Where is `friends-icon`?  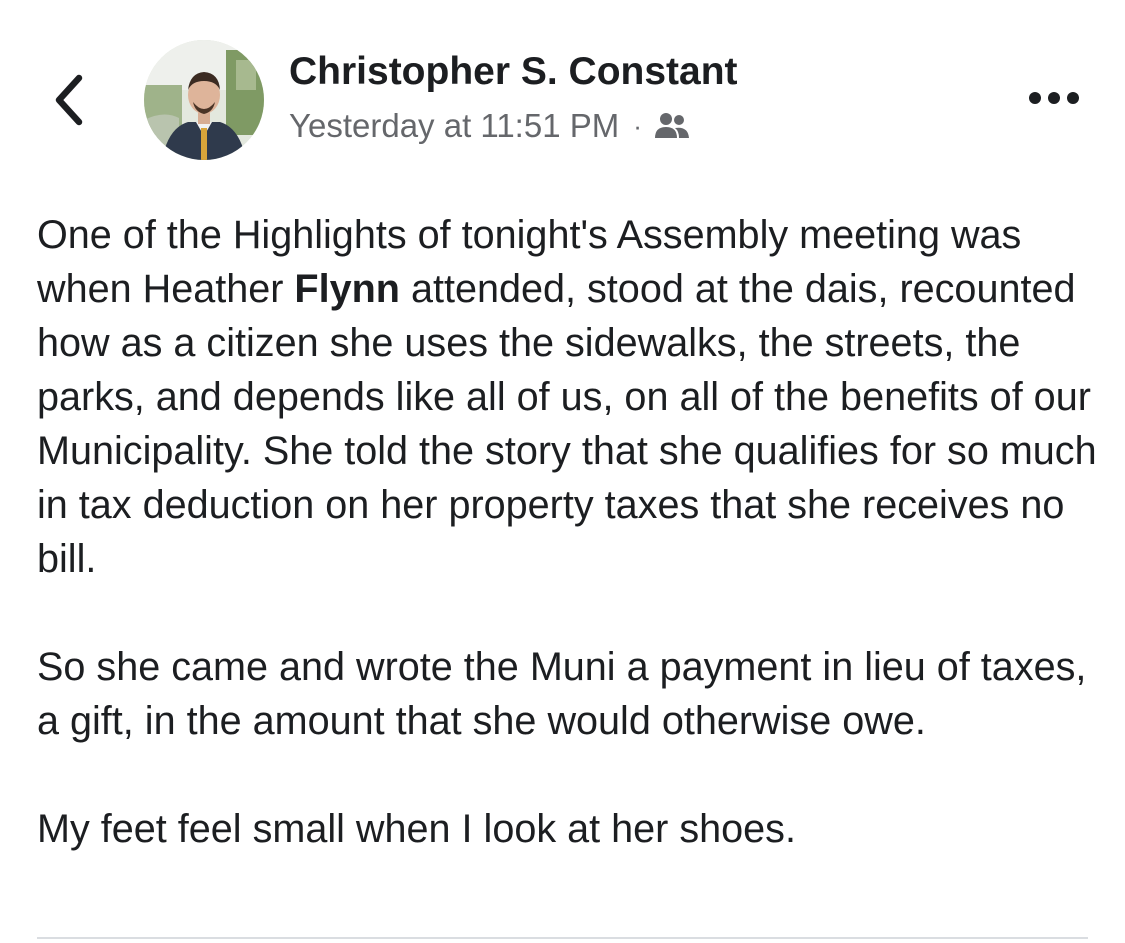
friends-icon is located at coordinates (672, 126).